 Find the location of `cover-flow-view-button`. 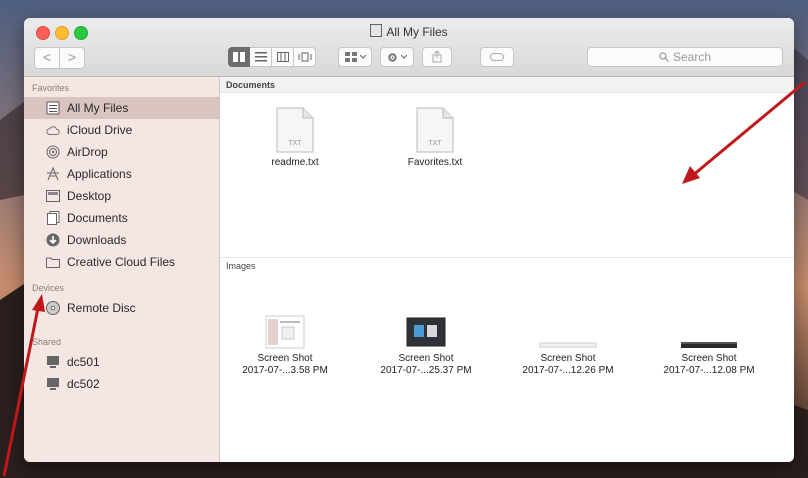

cover-flow-view-button is located at coordinates (305, 57).